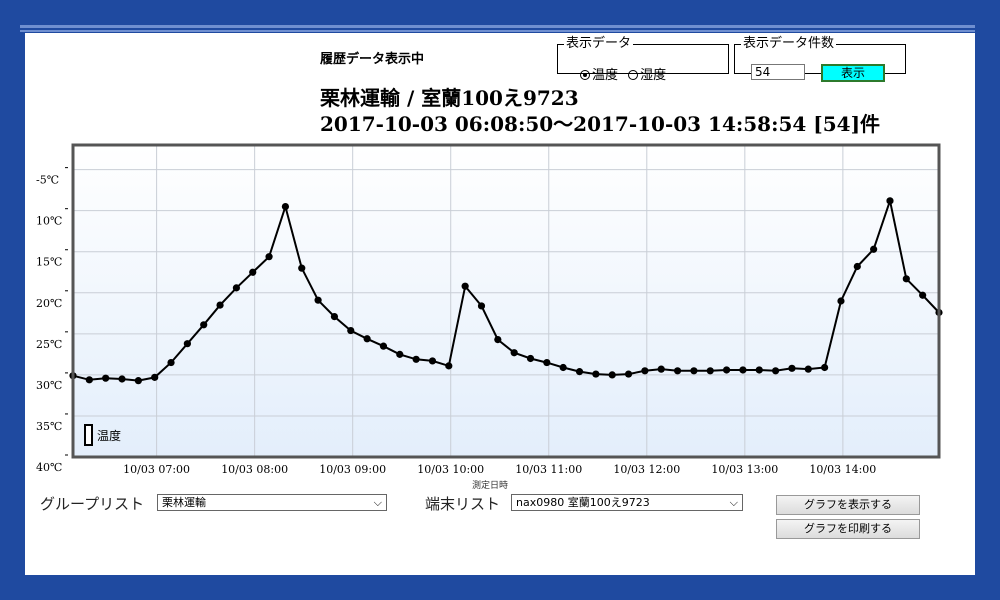 The height and width of the screenshot is (600, 1000). What do you see at coordinates (450, 469) in the screenshot?
I see `x-tick-label: 10/03 10:00` at bounding box center [450, 469].